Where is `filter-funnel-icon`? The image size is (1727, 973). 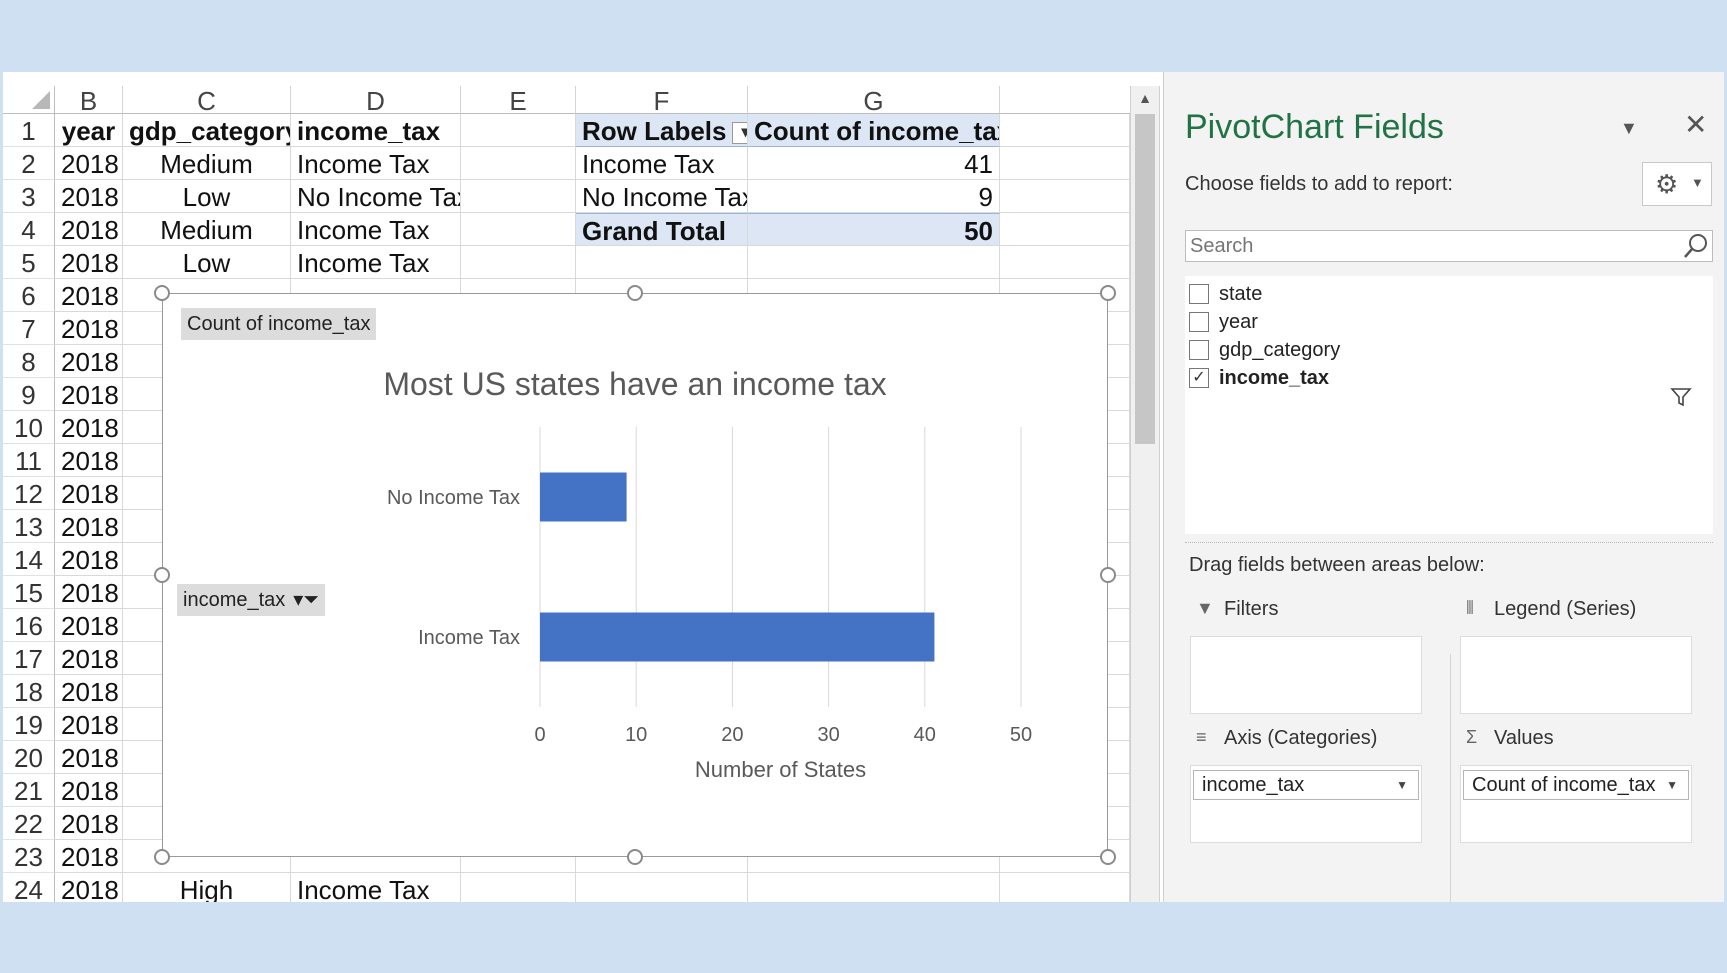
filter-funnel-icon is located at coordinates (1681, 397).